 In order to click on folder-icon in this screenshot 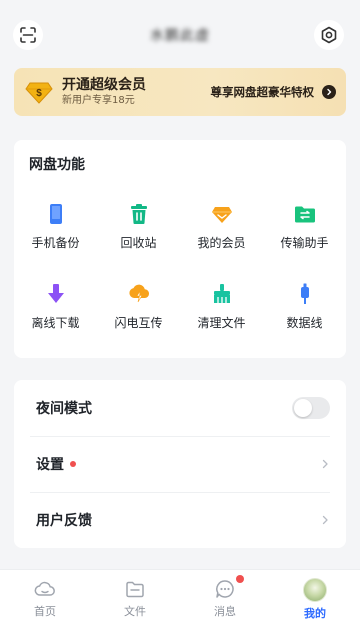, I will do `click(135, 589)`.